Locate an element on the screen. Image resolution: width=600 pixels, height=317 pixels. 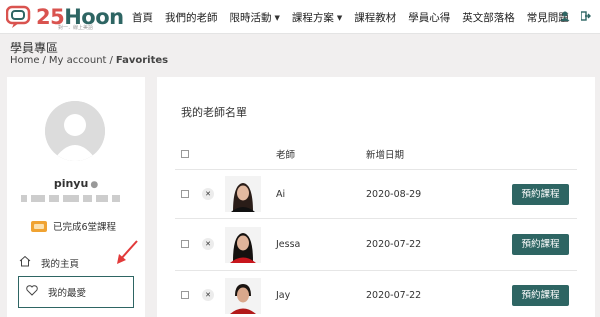
avatar is located at coordinates (75, 131).